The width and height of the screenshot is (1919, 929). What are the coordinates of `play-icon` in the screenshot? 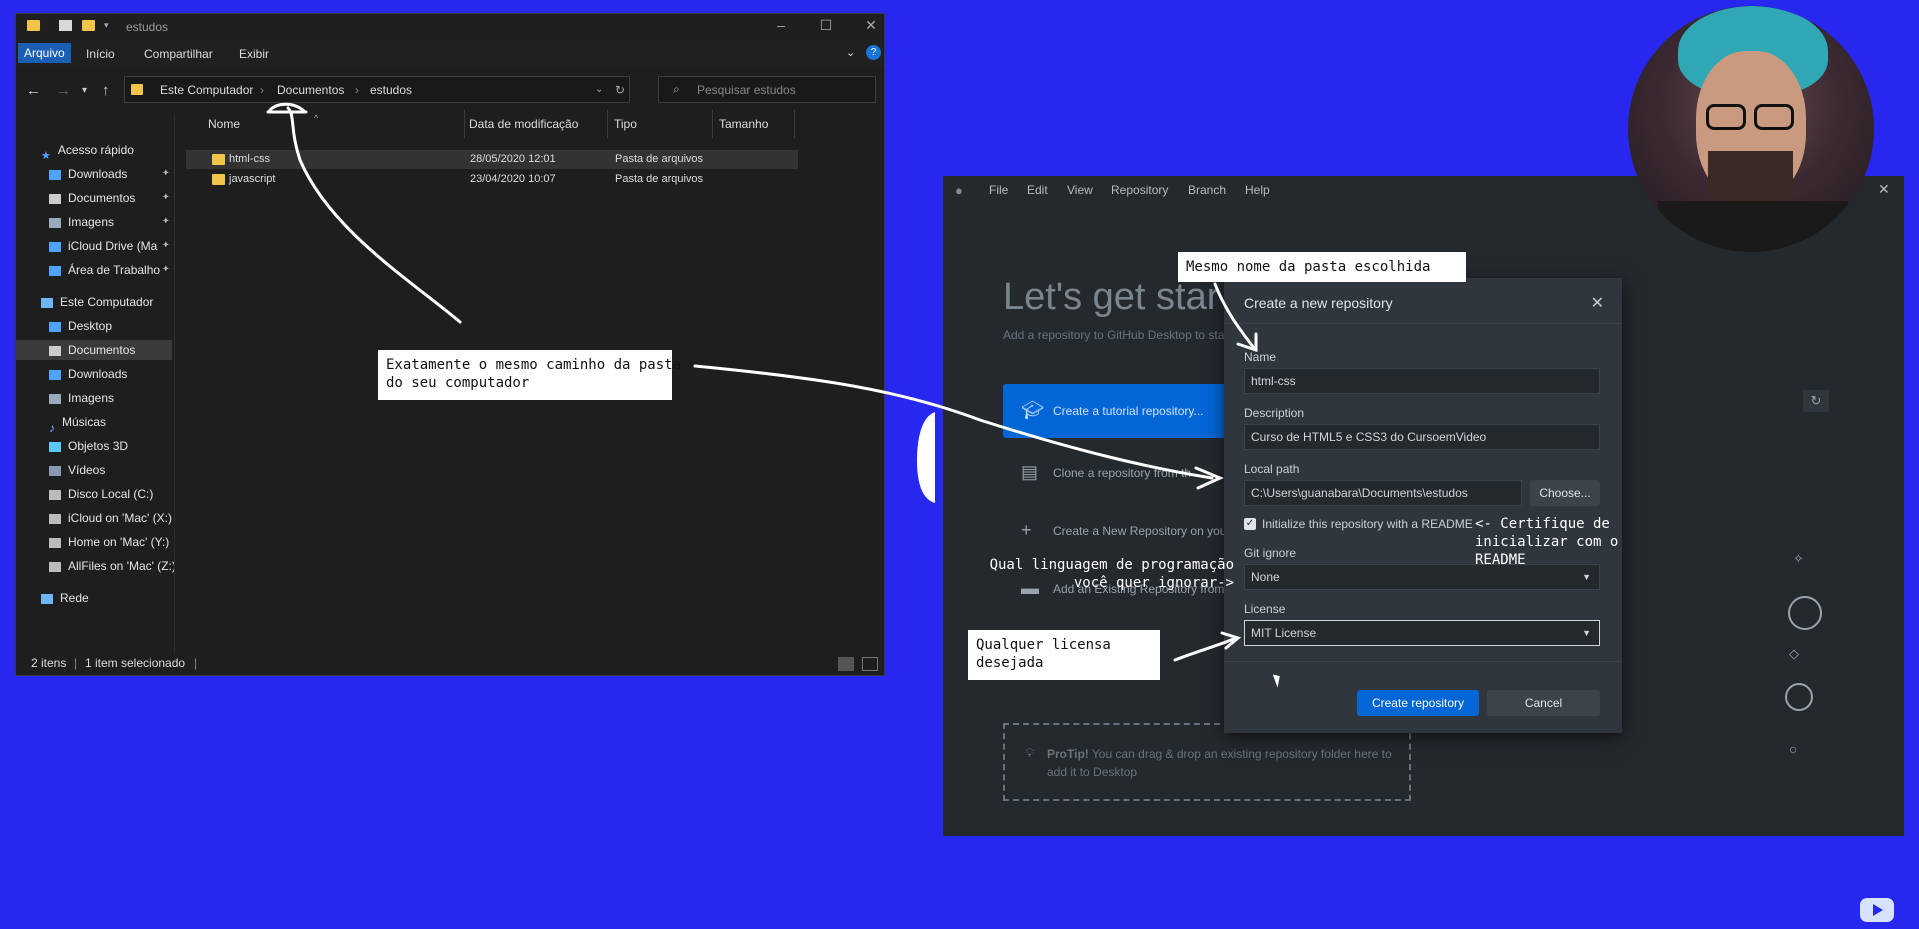 It's located at (1878, 910).